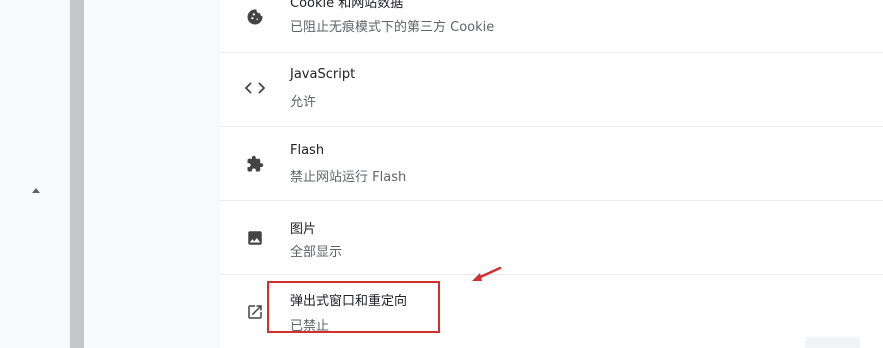 This screenshot has width=883, height=348. Describe the element at coordinates (36, 190) in the screenshot. I see `scroll-up-arrow-icon` at that location.